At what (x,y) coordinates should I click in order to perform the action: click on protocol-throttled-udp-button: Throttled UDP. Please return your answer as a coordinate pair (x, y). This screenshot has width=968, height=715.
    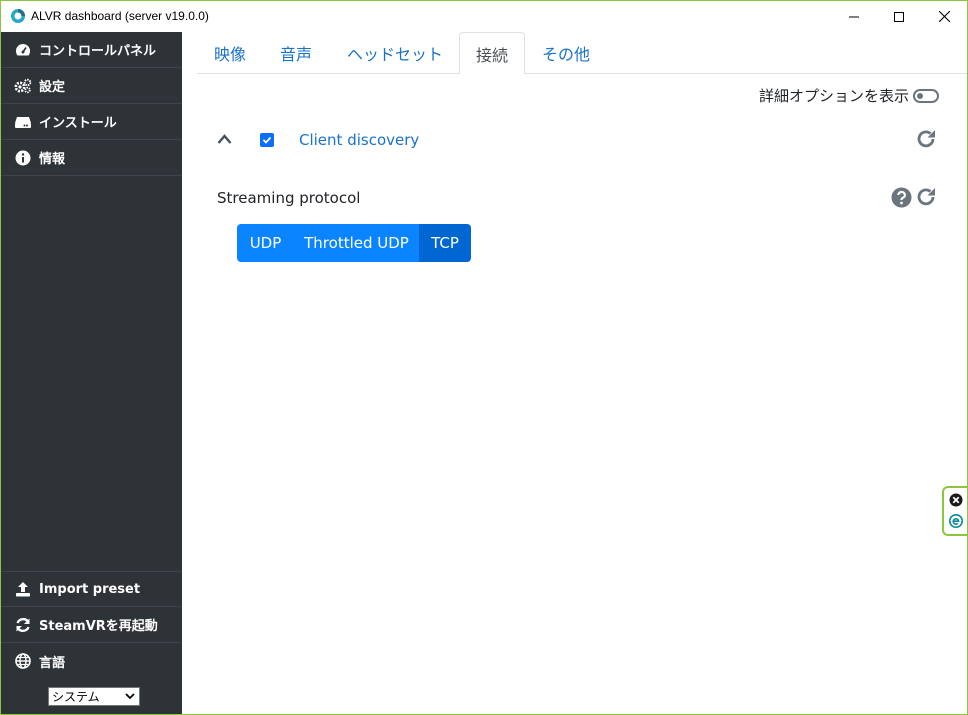
    Looking at the image, I should click on (356, 243).